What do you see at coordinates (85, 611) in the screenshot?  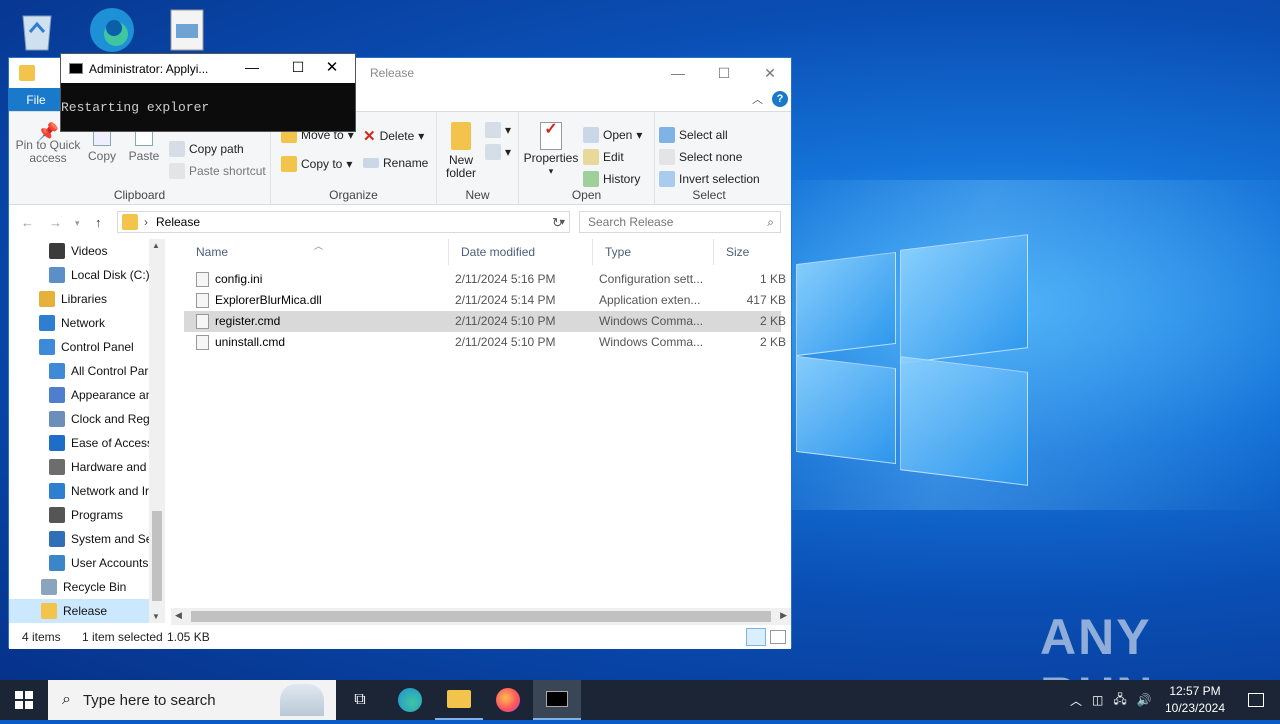 I see `nav-item-label: Release` at bounding box center [85, 611].